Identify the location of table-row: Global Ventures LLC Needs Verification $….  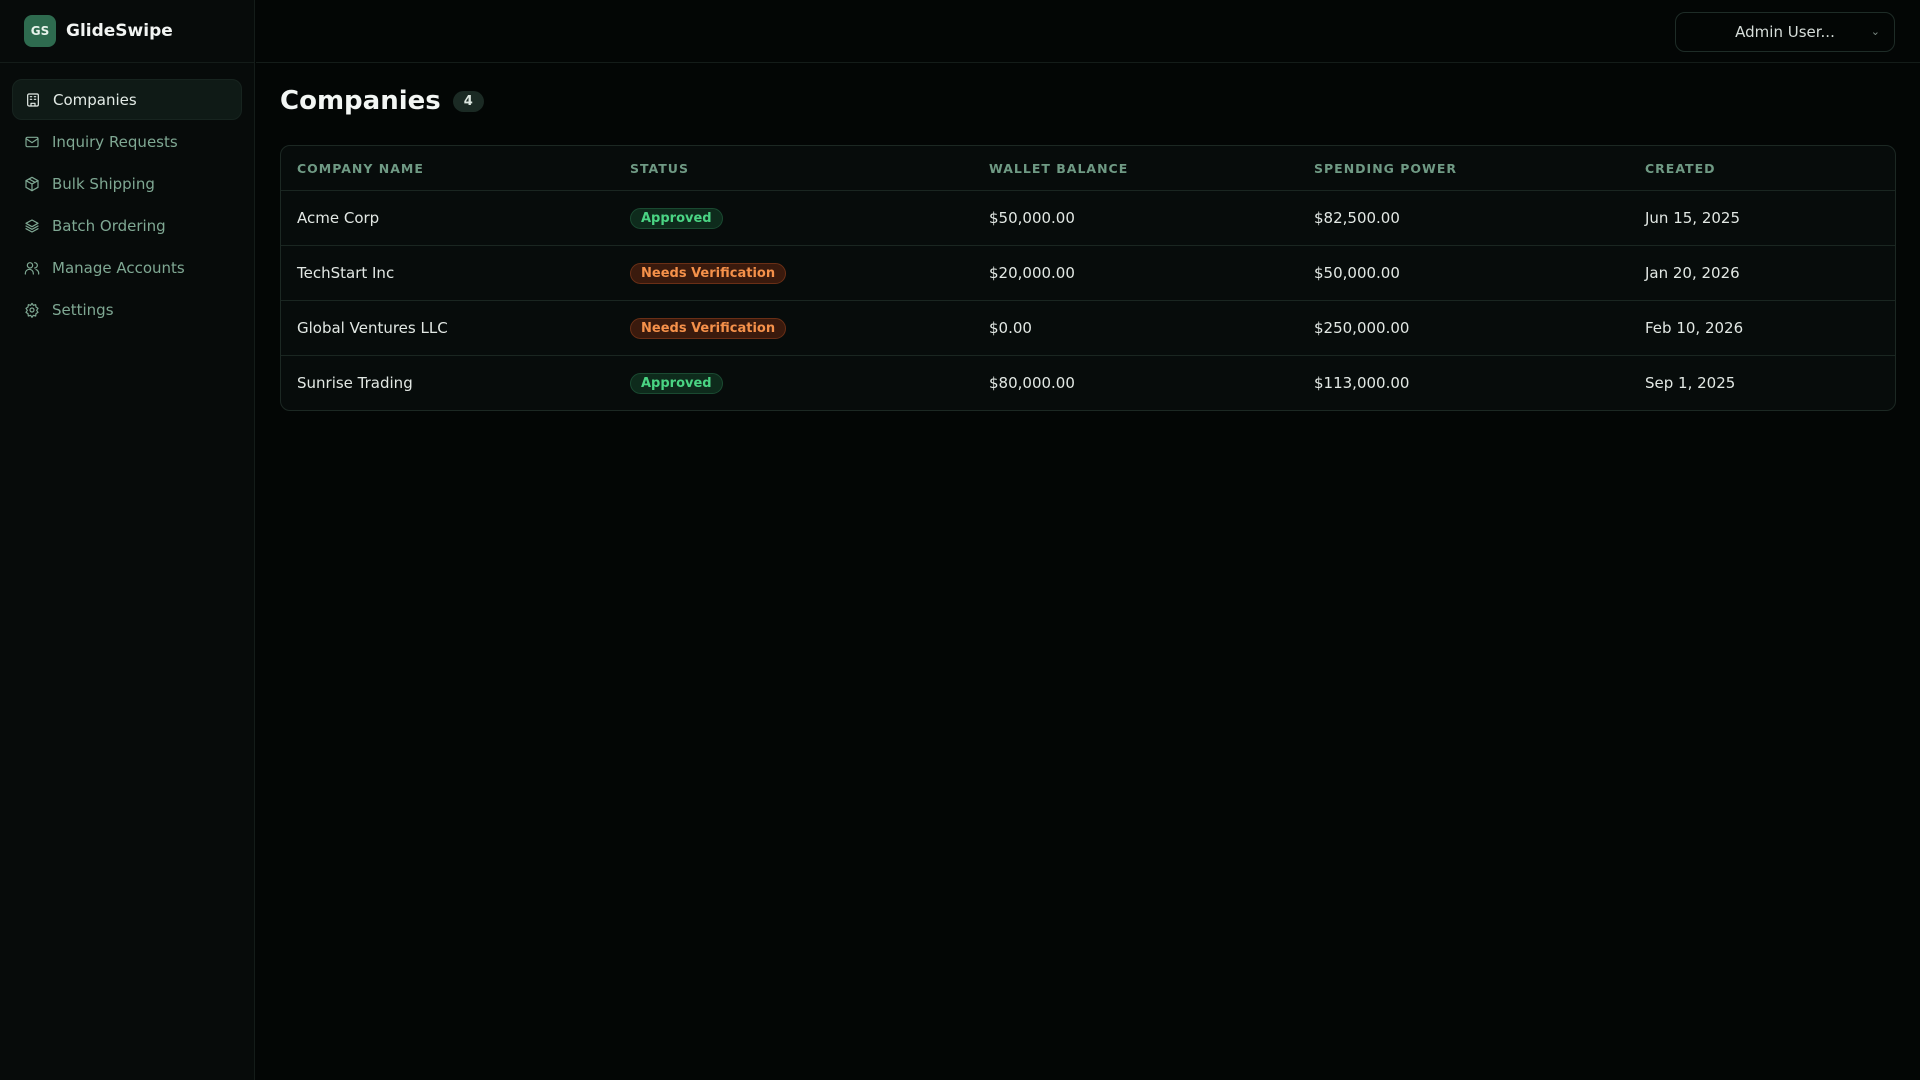
(1088, 327).